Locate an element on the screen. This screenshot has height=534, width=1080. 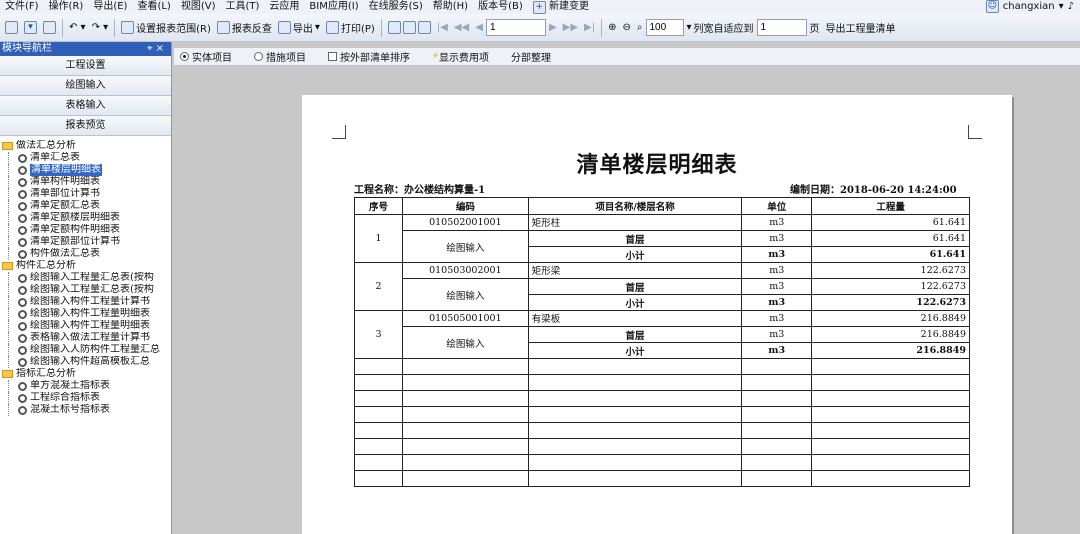
menu-new-change: + 新建变更 is located at coordinates (561, 7).